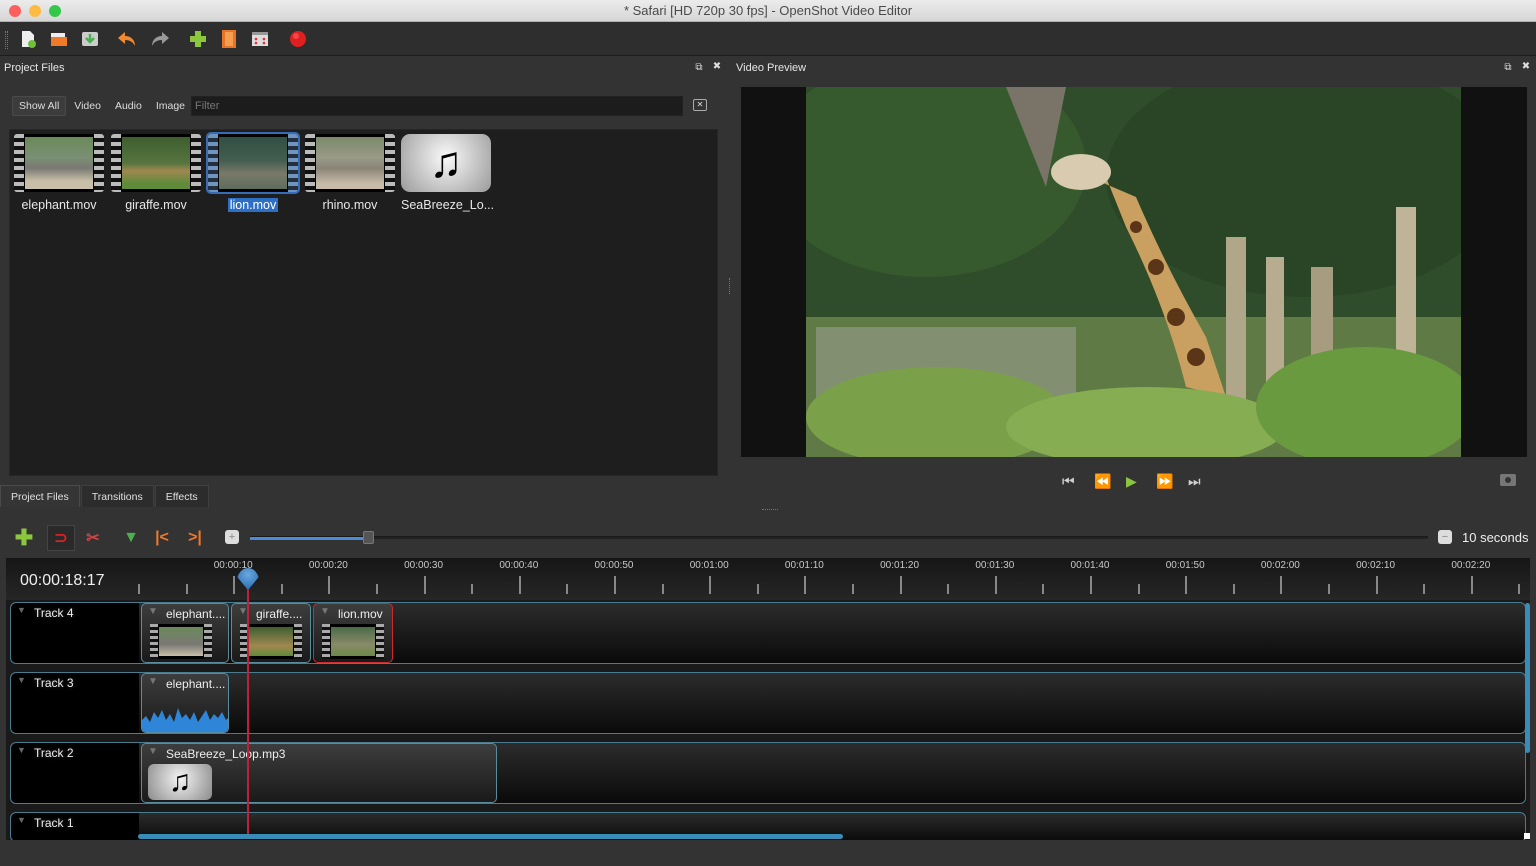 This screenshot has width=1536, height=866. What do you see at coordinates (1068, 481) in the screenshot?
I see `jump-start-button: ⏮` at bounding box center [1068, 481].